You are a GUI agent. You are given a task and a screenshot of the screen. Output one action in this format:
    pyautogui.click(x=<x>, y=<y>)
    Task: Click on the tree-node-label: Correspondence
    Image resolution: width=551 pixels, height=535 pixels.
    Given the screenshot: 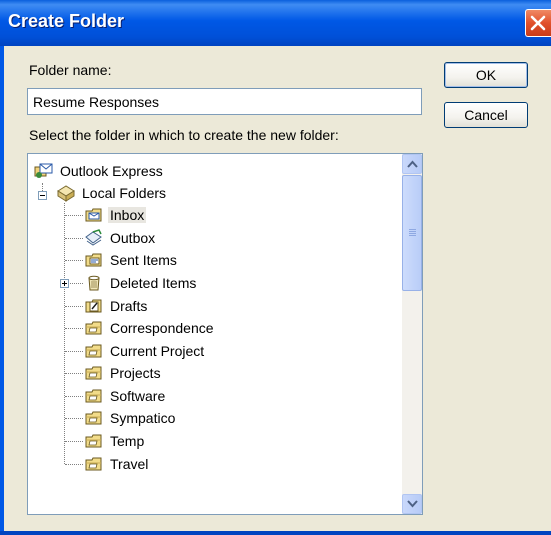 What is the action you would take?
    pyautogui.click(x=162, y=328)
    